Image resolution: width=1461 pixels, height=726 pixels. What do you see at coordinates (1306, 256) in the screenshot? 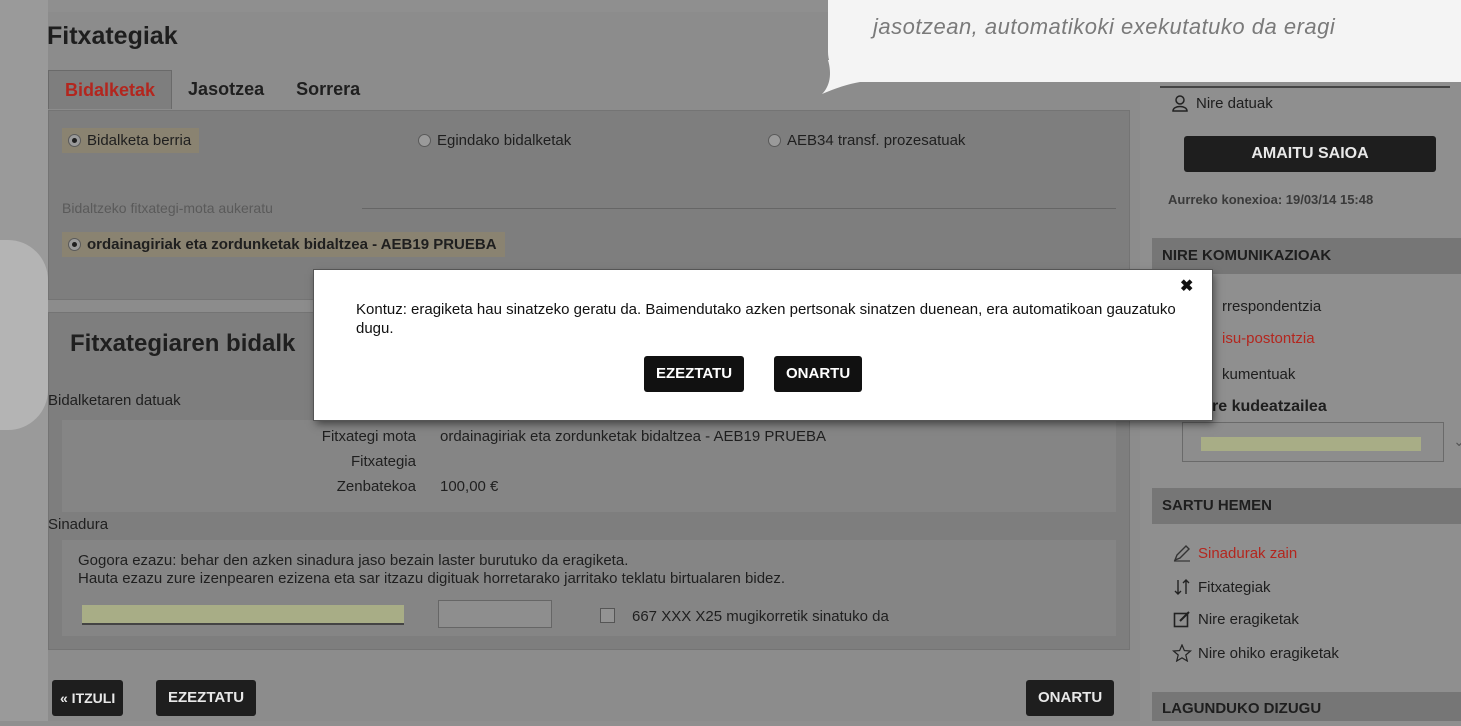
I see `comms-section-title: NIRE KOMUNIKAZIOAK` at bounding box center [1306, 256].